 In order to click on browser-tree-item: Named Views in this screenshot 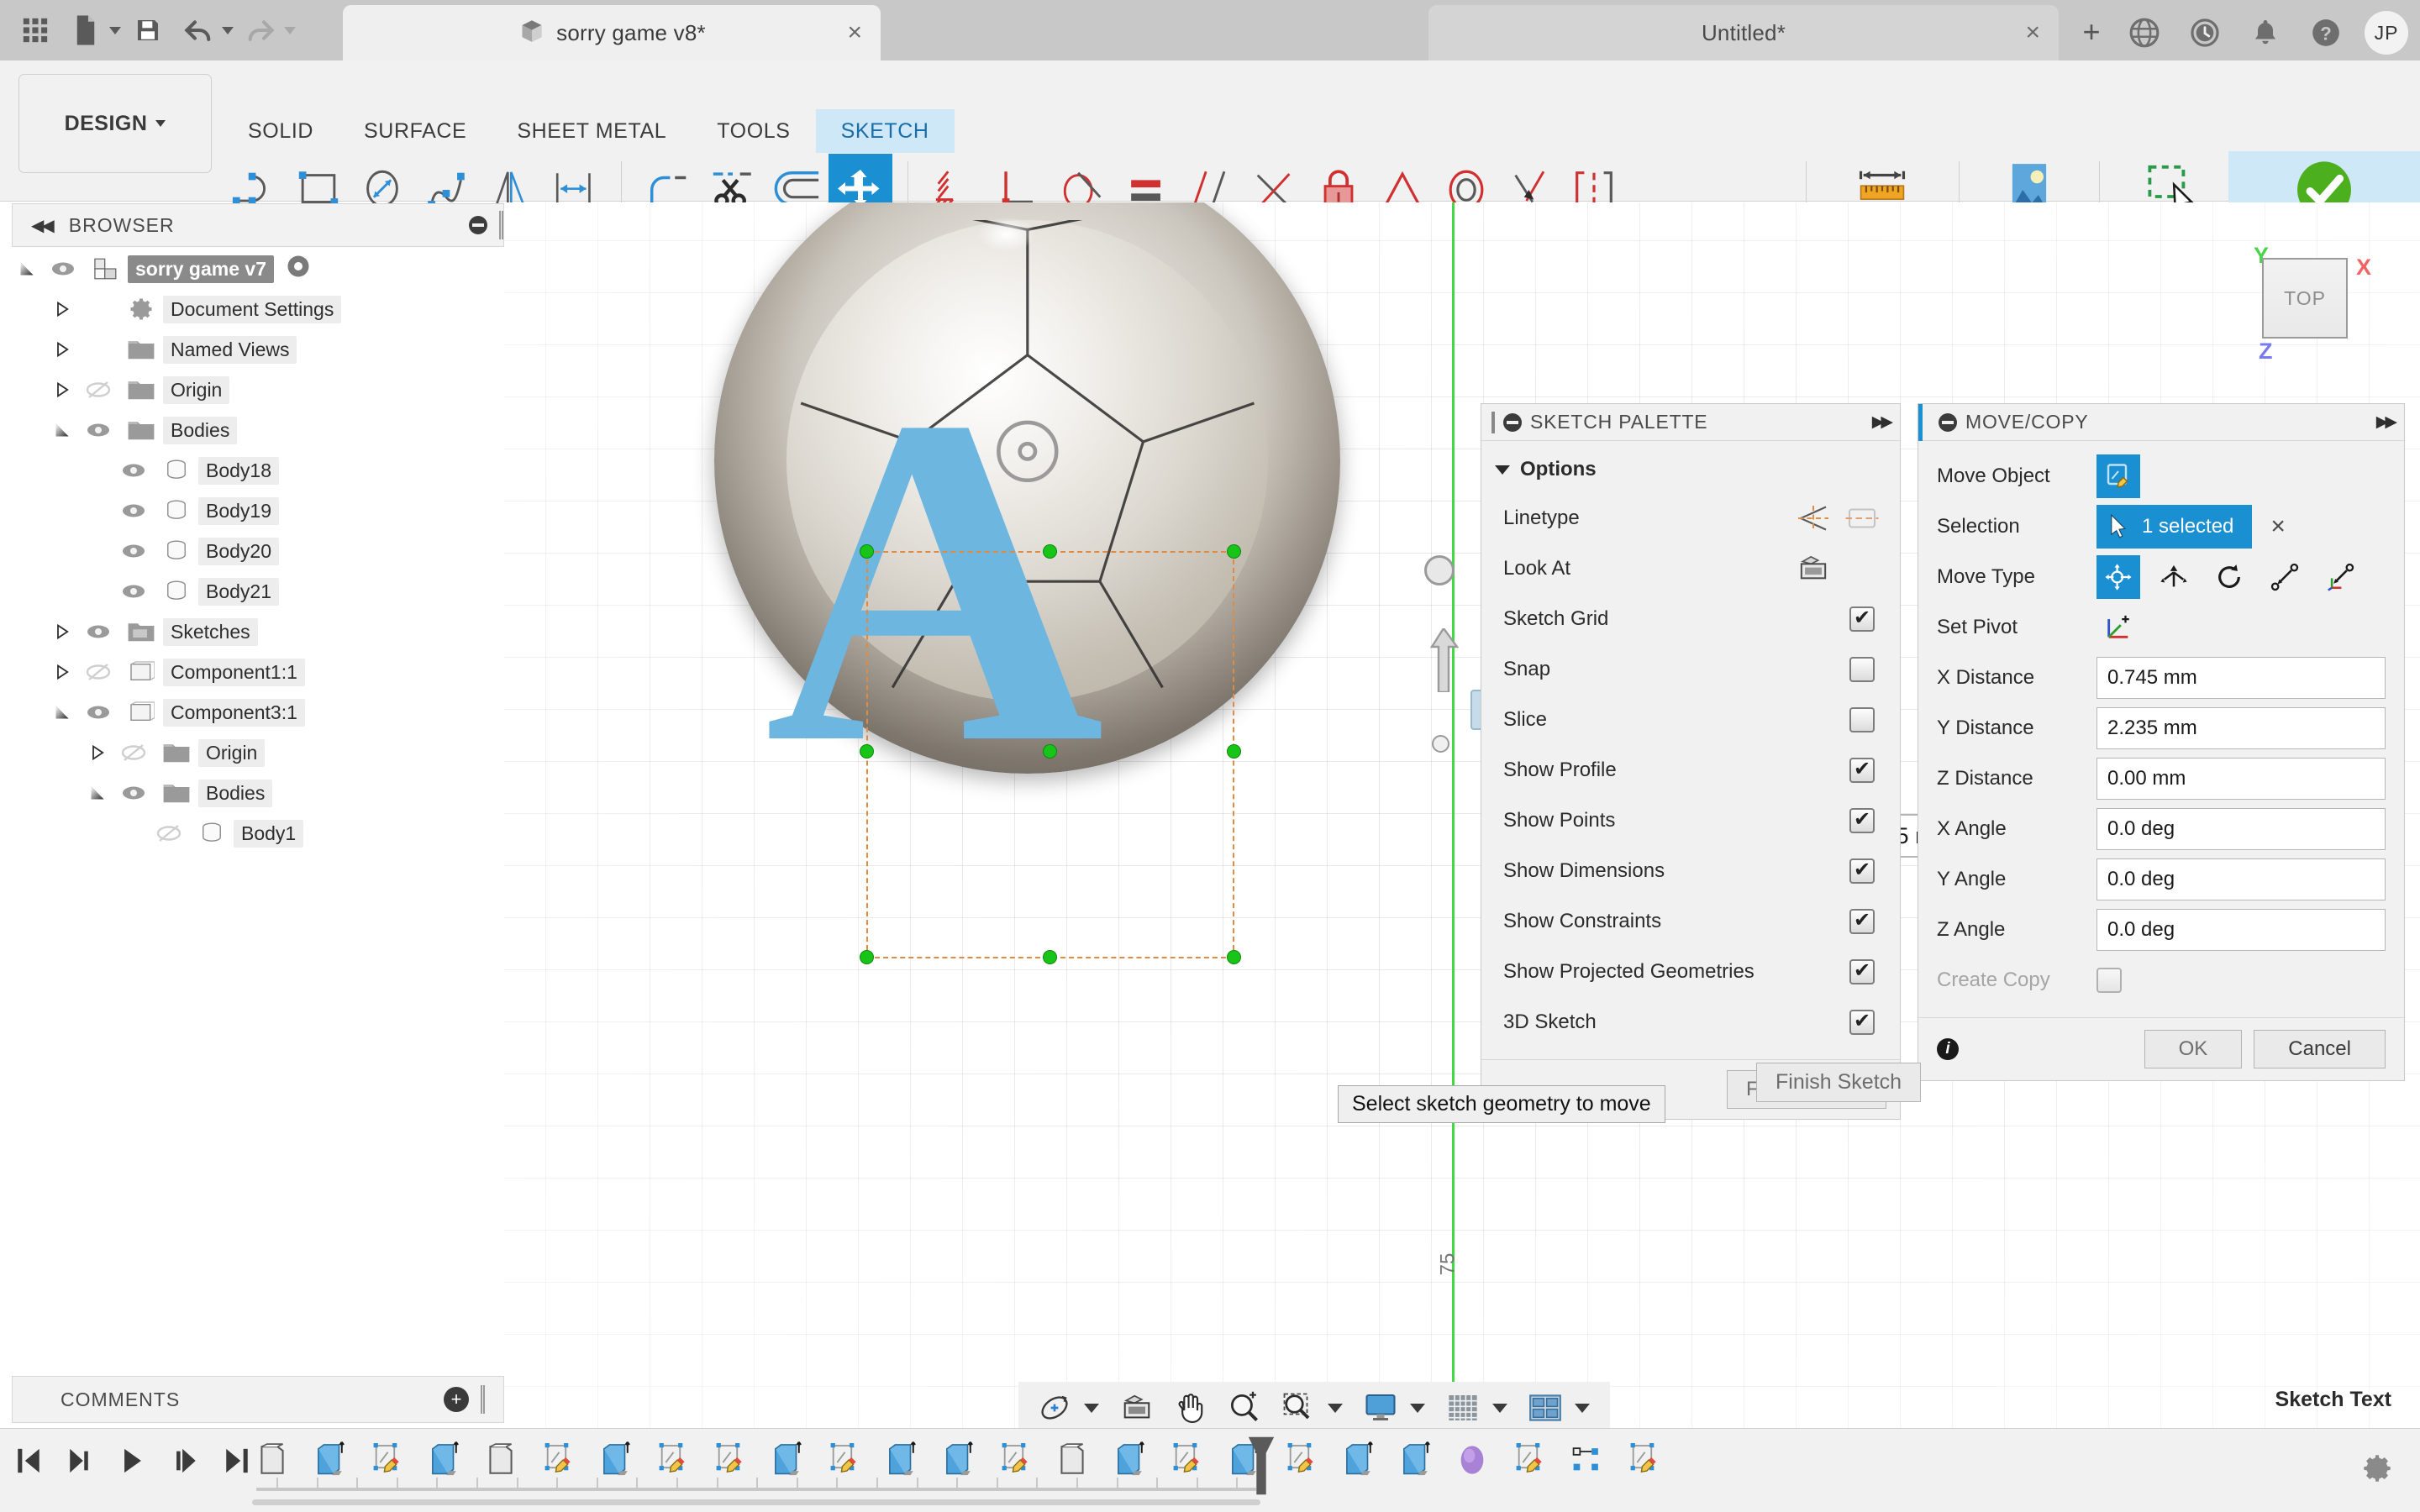, I will do `click(258, 349)`.